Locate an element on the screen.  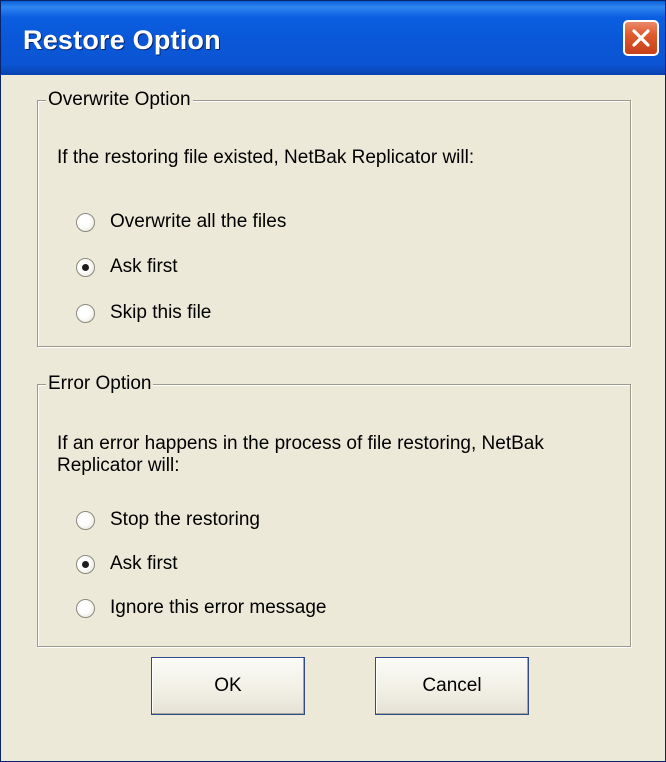
radio-label: Overwrite all the files is located at coordinates (198, 221).